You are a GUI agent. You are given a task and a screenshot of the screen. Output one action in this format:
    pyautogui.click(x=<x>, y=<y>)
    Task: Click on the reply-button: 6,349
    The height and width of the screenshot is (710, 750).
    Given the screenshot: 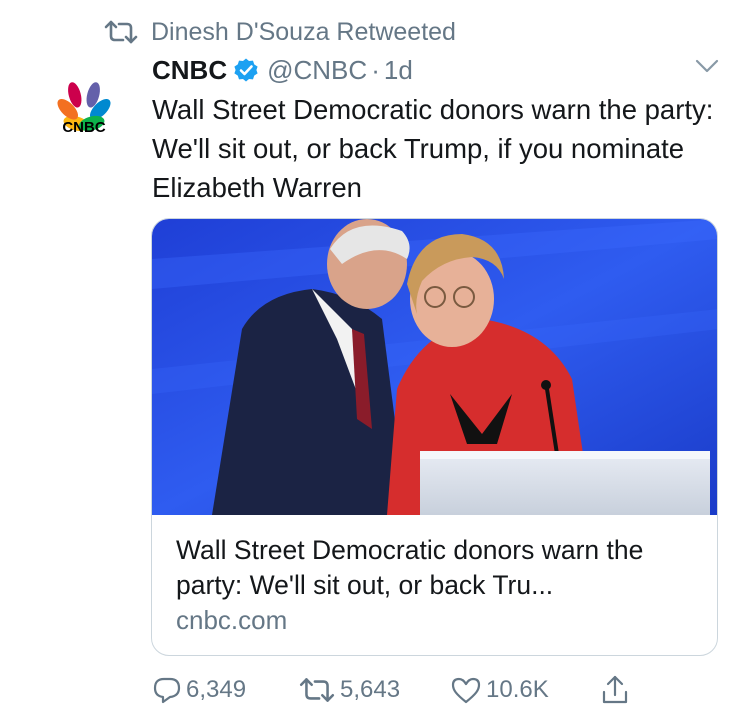 What is the action you would take?
    pyautogui.click(x=199, y=690)
    